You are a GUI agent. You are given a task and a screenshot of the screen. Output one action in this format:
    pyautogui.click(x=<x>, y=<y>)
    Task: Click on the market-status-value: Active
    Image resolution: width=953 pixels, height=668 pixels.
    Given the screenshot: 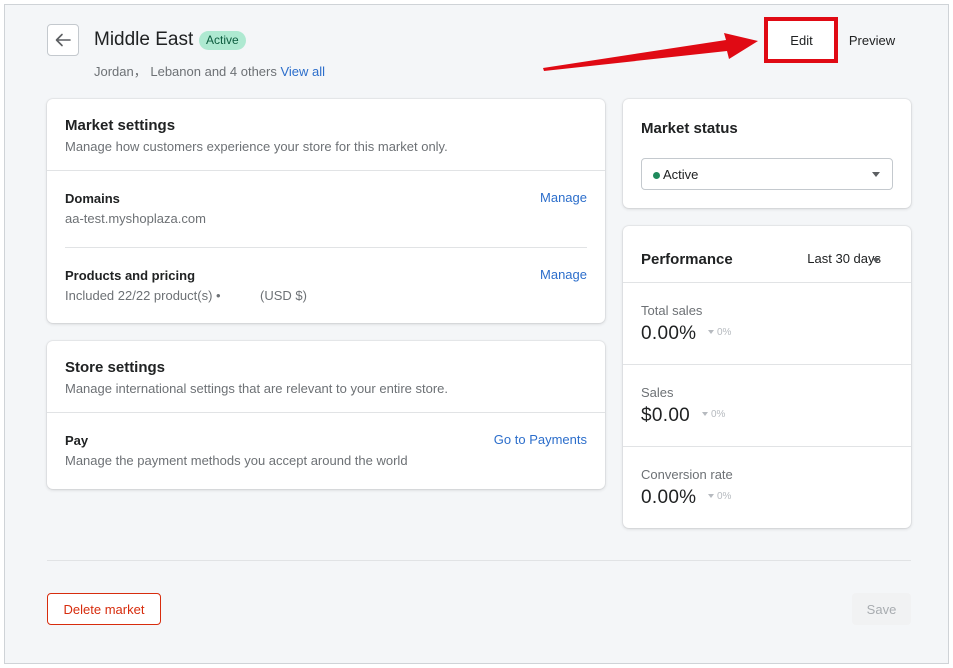 What is the action you would take?
    pyautogui.click(x=681, y=174)
    